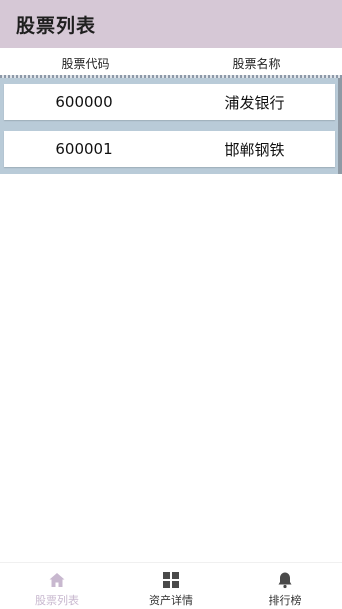 This screenshot has height=609, width=342. Describe the element at coordinates (285, 600) in the screenshot. I see `nav-label: 排行榜` at that location.